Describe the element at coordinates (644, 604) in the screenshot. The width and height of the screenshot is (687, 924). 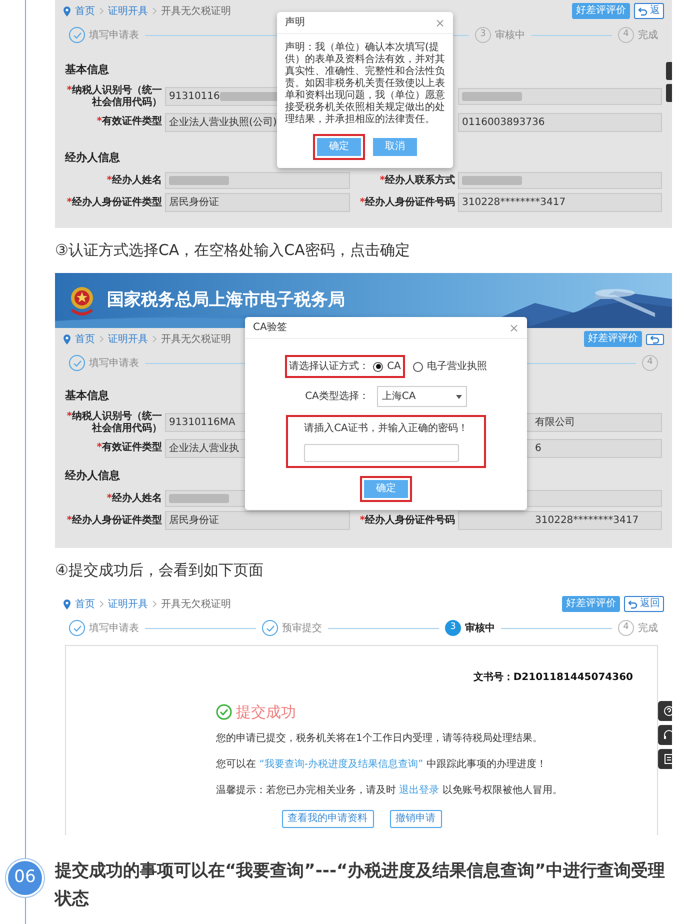
I see `back-button: 返回` at that location.